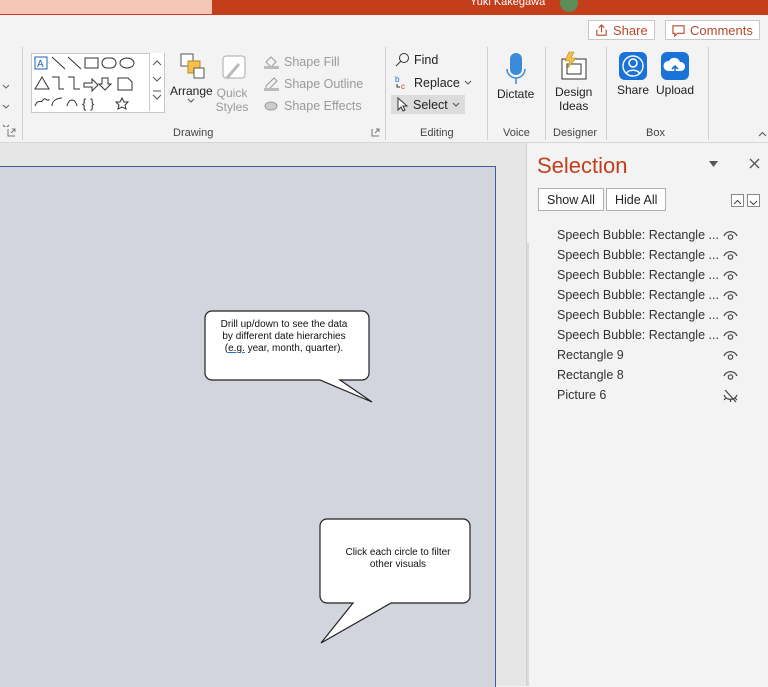 This screenshot has width=768, height=687. Describe the element at coordinates (426, 59) in the screenshot. I see `find-label: Find` at that location.